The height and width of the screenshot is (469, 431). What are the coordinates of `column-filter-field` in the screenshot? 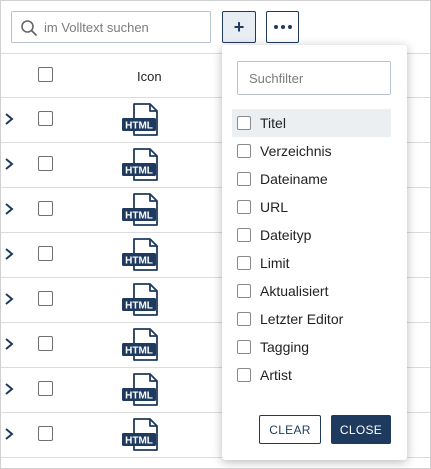 It's located at (314, 78).